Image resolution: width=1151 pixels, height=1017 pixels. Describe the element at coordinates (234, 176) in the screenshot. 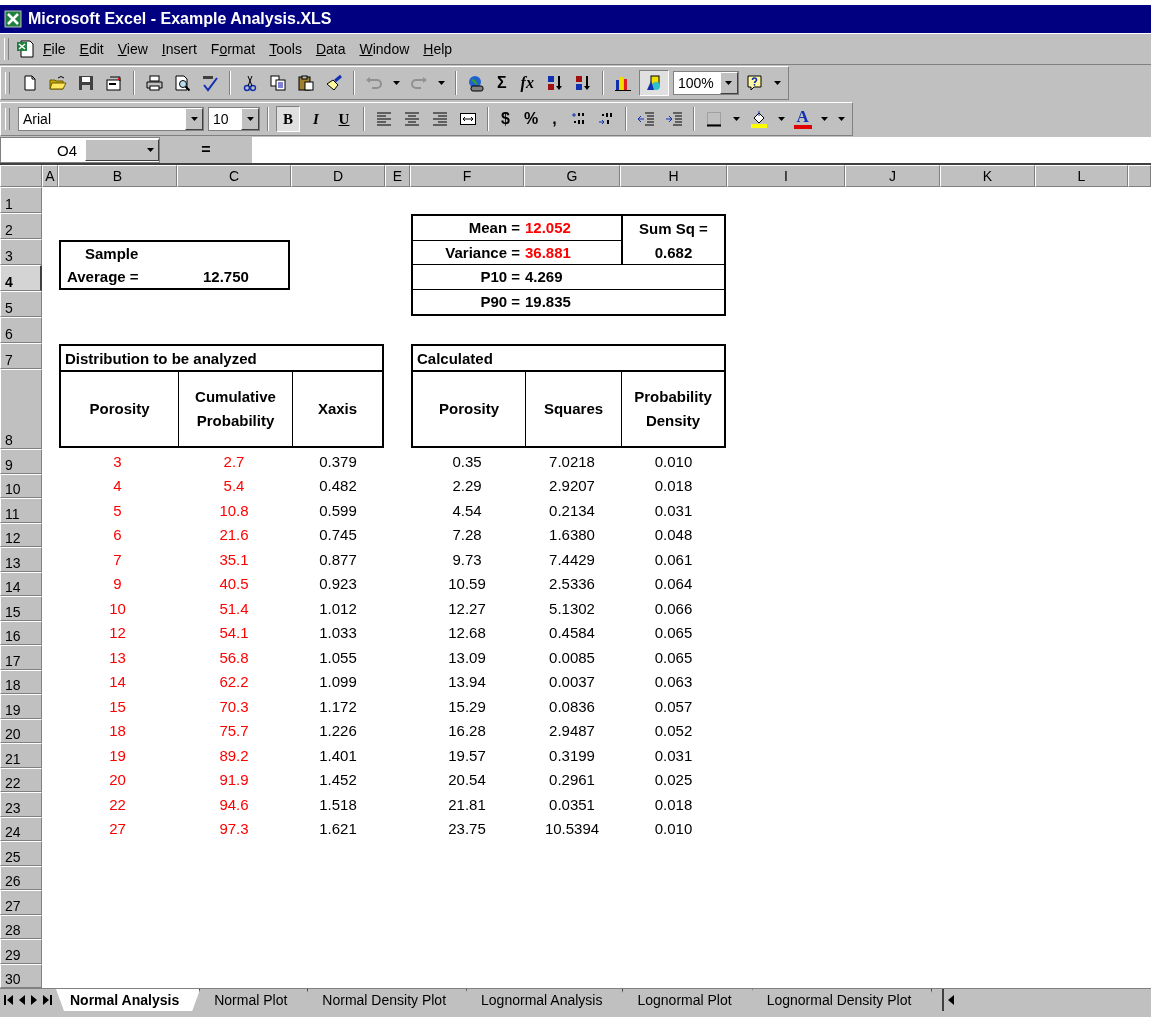

I see `column-header: C` at that location.